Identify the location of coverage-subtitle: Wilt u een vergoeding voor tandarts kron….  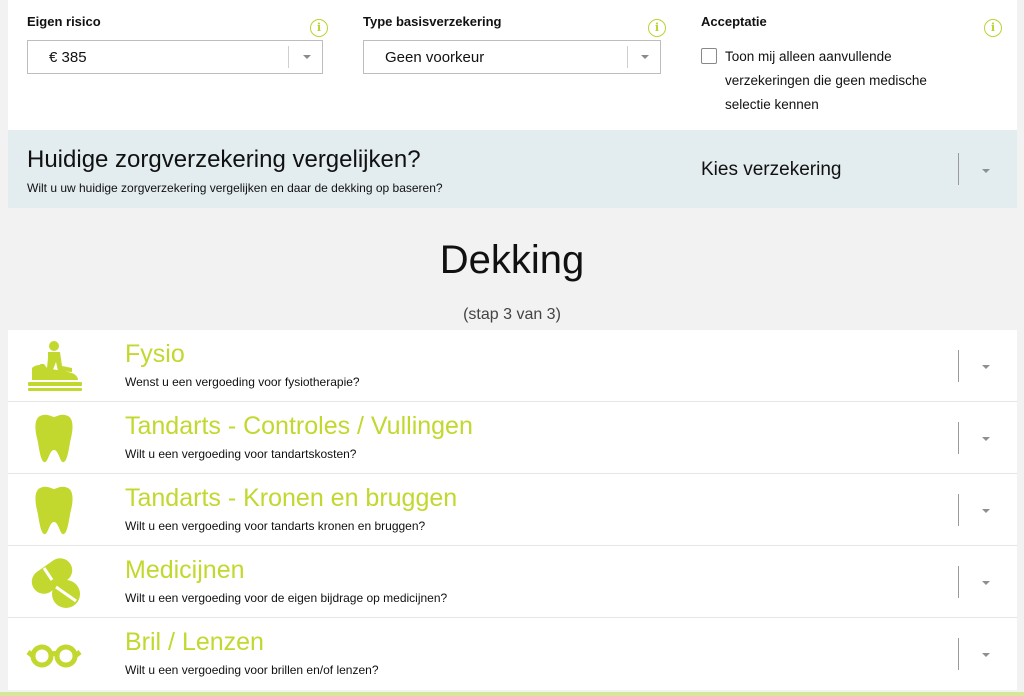
(275, 526).